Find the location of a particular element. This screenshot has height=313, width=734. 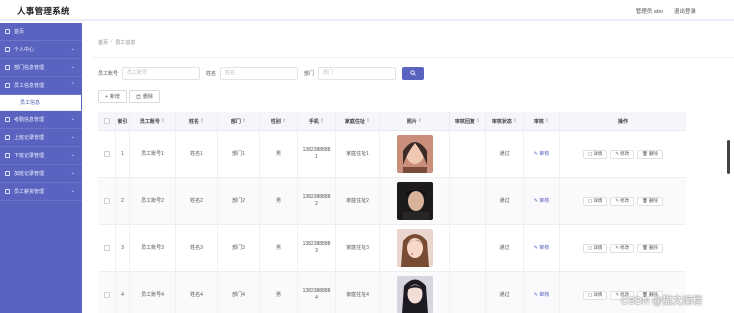

search-icon is located at coordinates (413, 73).